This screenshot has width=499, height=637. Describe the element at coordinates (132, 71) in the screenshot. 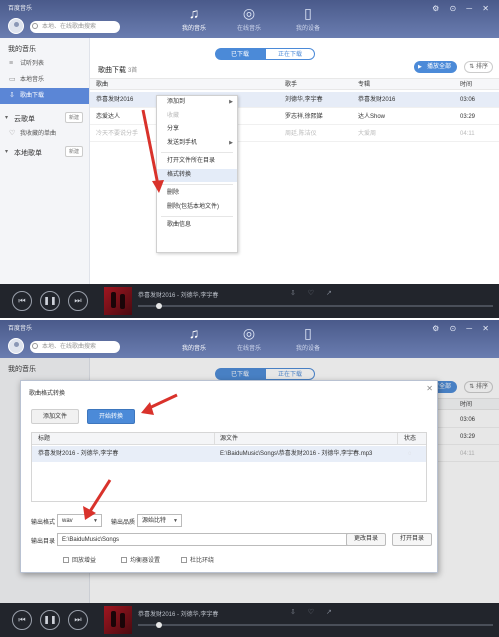

I see `download-count: 3首` at that location.